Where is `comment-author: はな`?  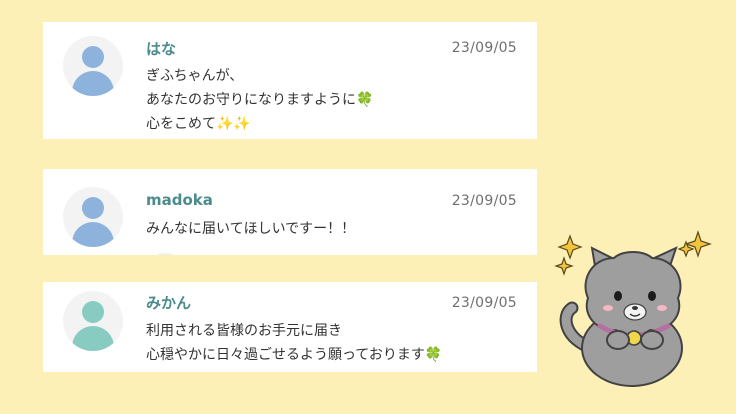
comment-author: はな is located at coordinates (161, 49).